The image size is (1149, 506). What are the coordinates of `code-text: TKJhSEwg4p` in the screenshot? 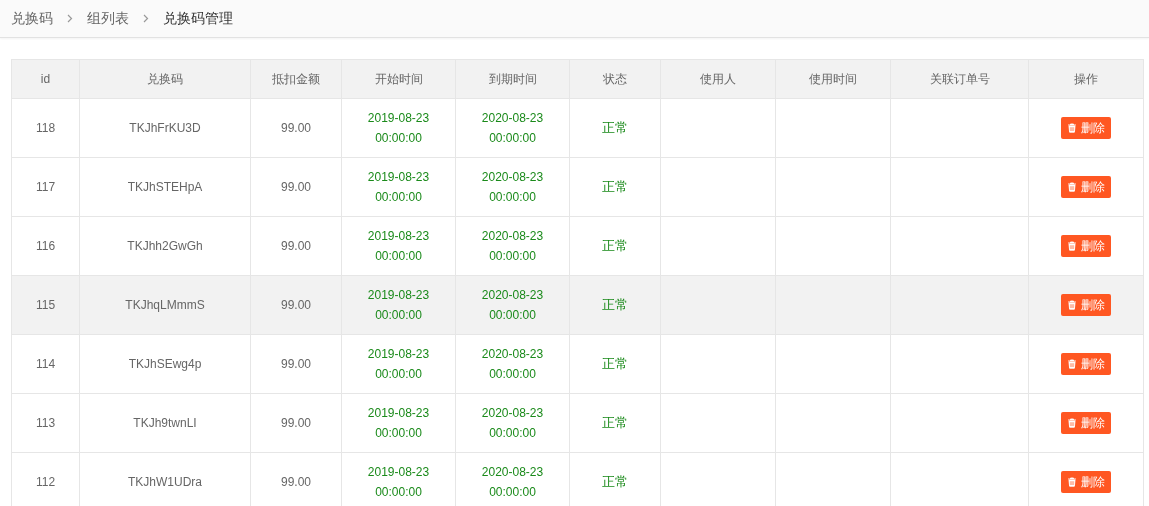 It's located at (165, 364).